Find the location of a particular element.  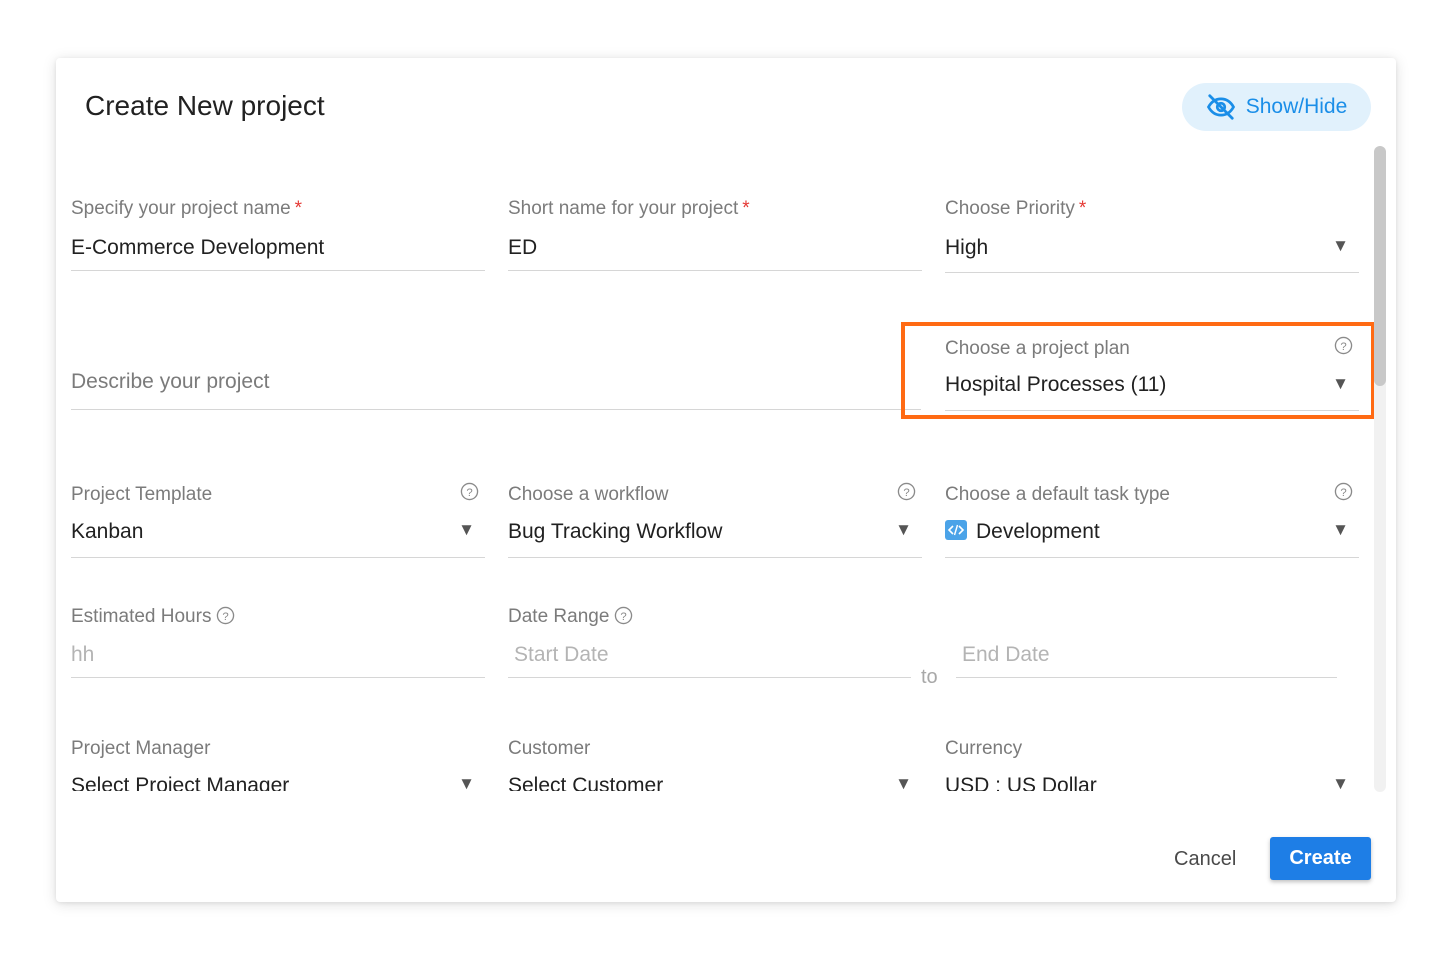

priority-label: Choose Priority is located at coordinates (1010, 208).